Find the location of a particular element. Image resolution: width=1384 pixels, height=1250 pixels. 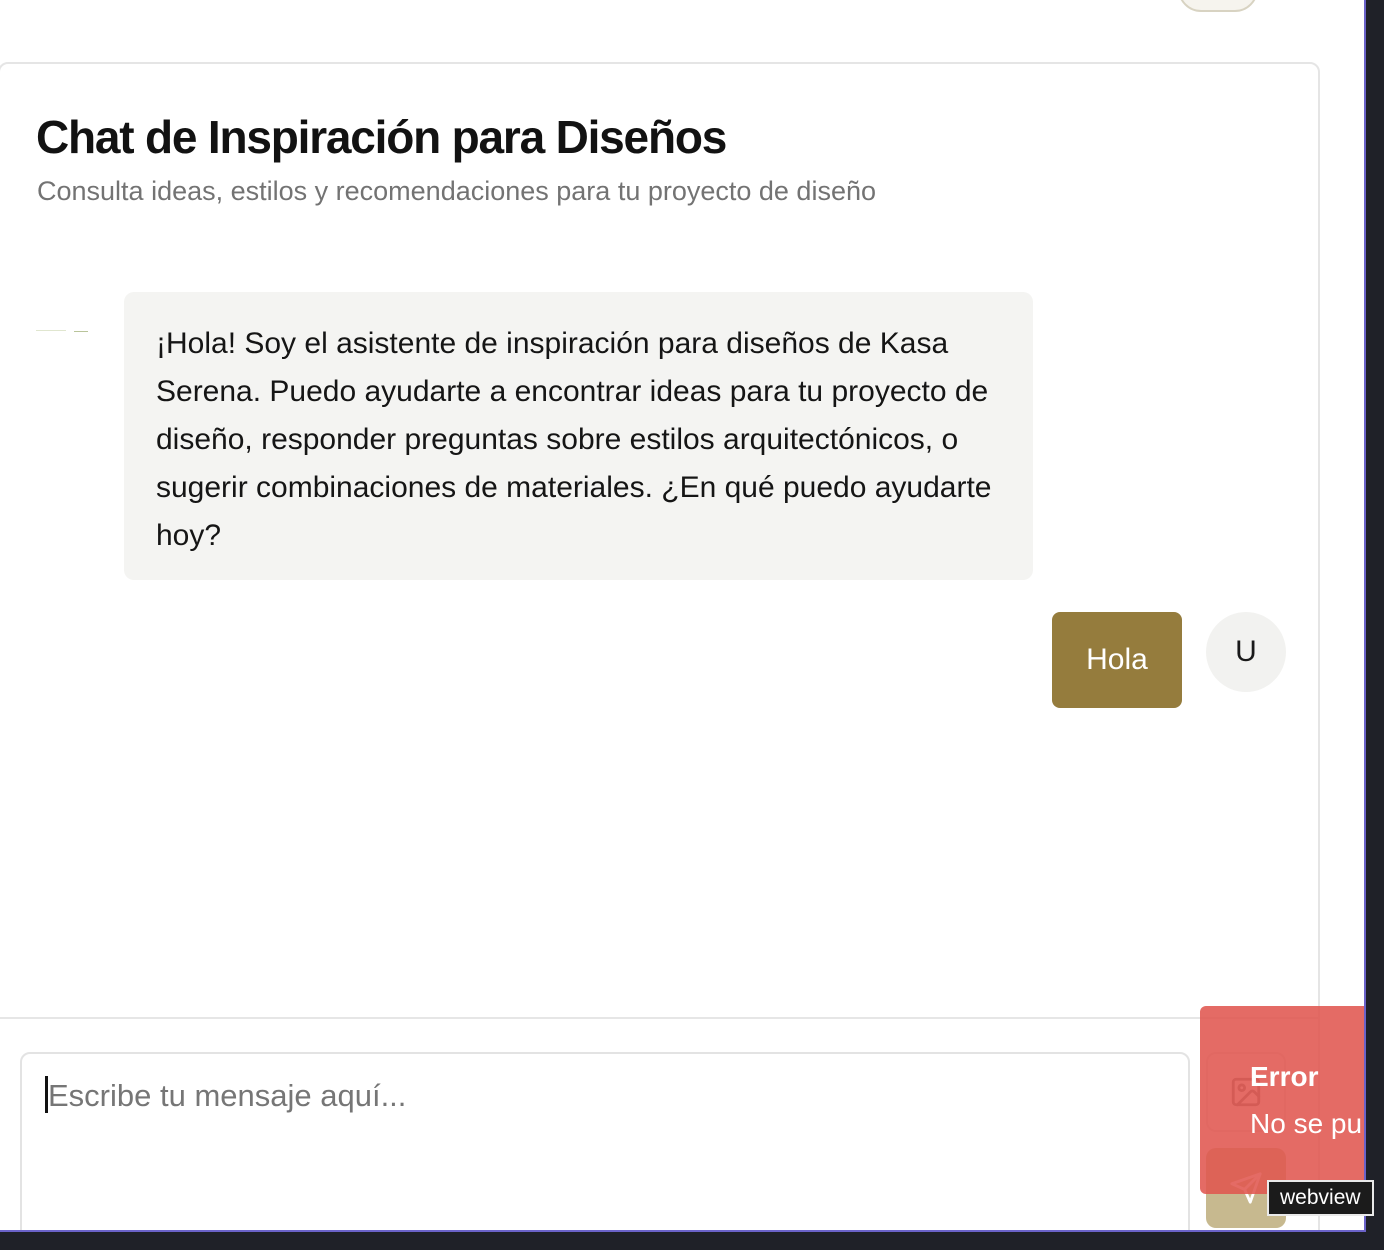

page-title: Chat de Inspiración para Diseños is located at coordinates (381, 137).